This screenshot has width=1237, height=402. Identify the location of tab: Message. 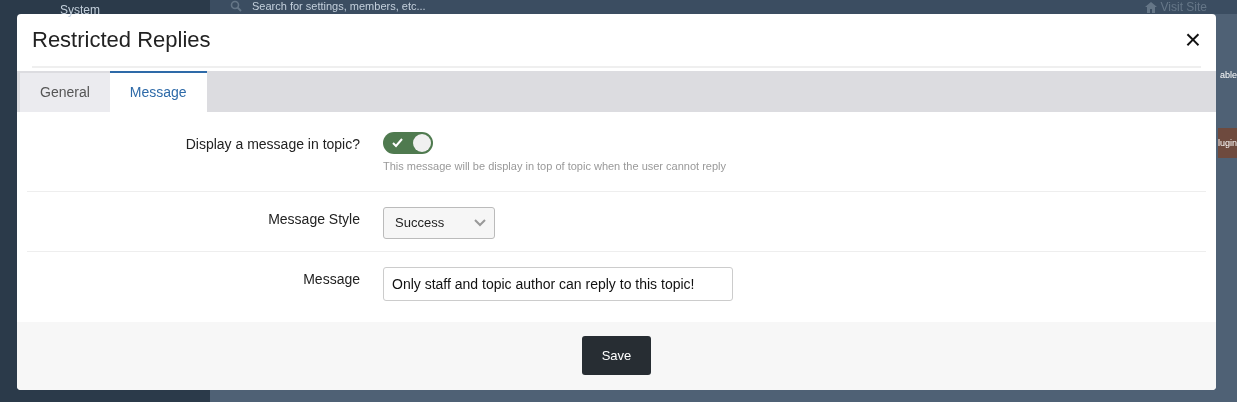
(158, 91).